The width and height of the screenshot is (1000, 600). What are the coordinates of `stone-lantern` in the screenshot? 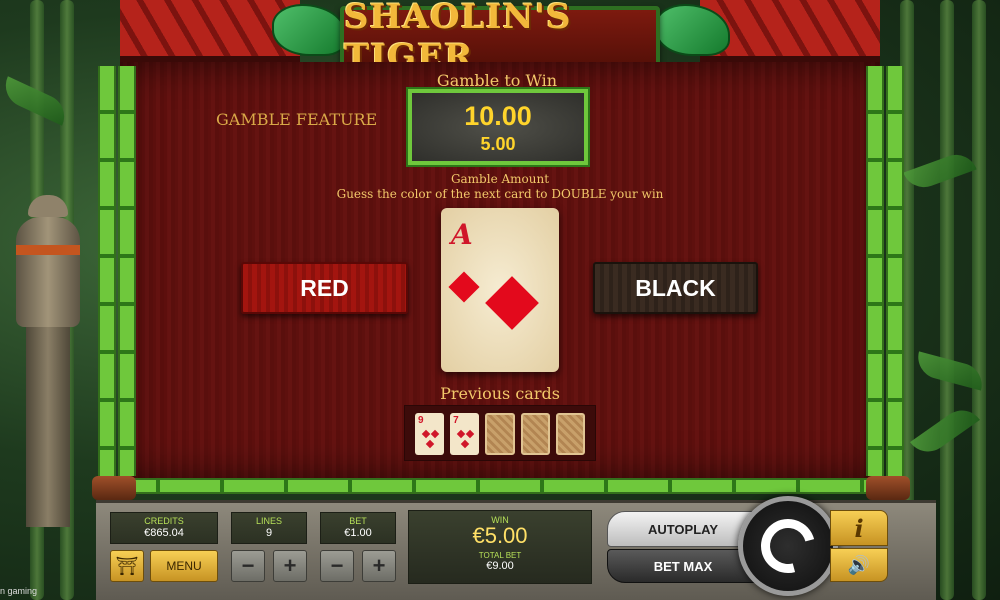 It's located at (48, 361).